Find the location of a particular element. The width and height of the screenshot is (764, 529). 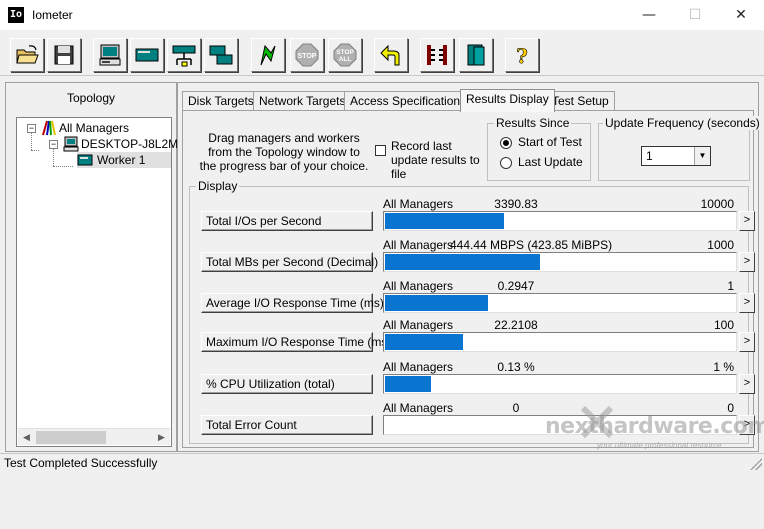

stop-all-label-1: STOP is located at coordinates (345, 52).